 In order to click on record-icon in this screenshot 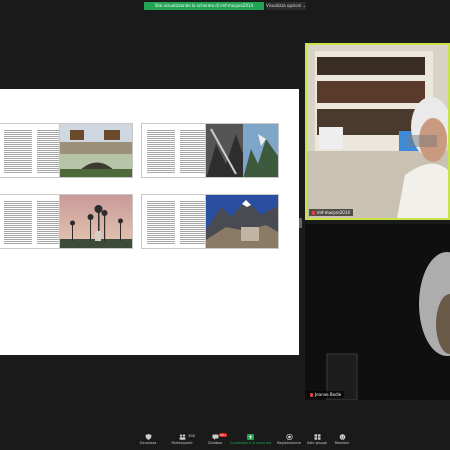, I will do `click(289, 437)`.